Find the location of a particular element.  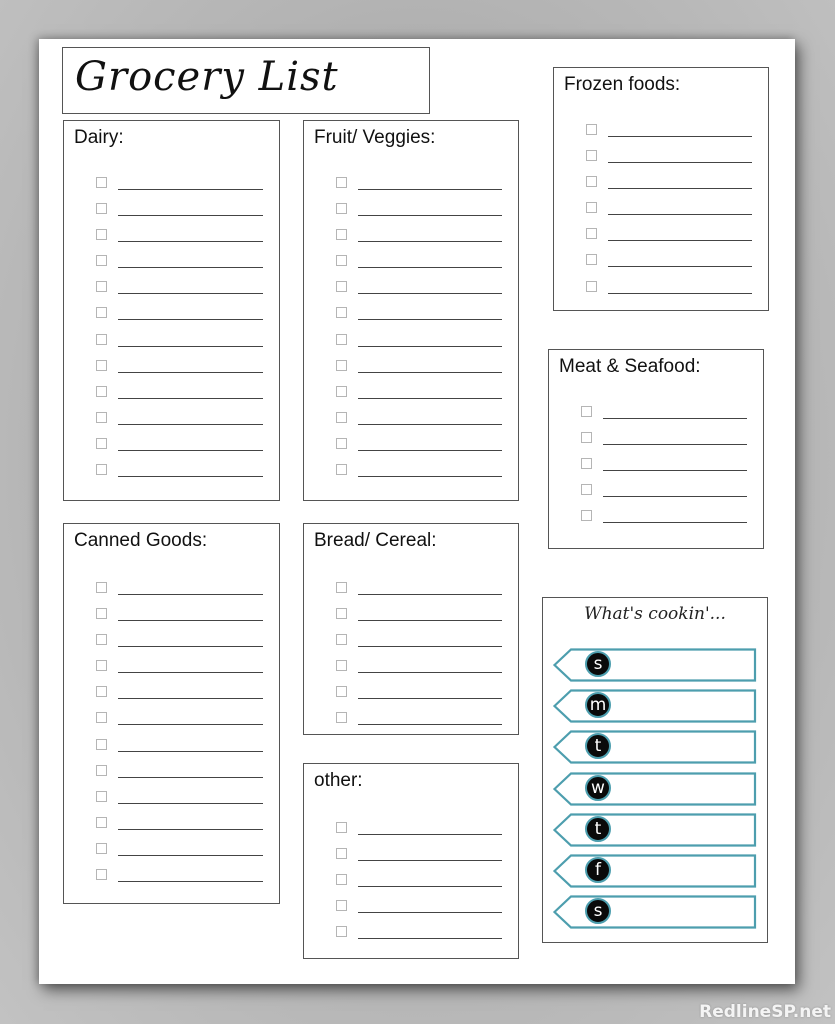

meal-day-row: t is located at coordinates (655, 830).